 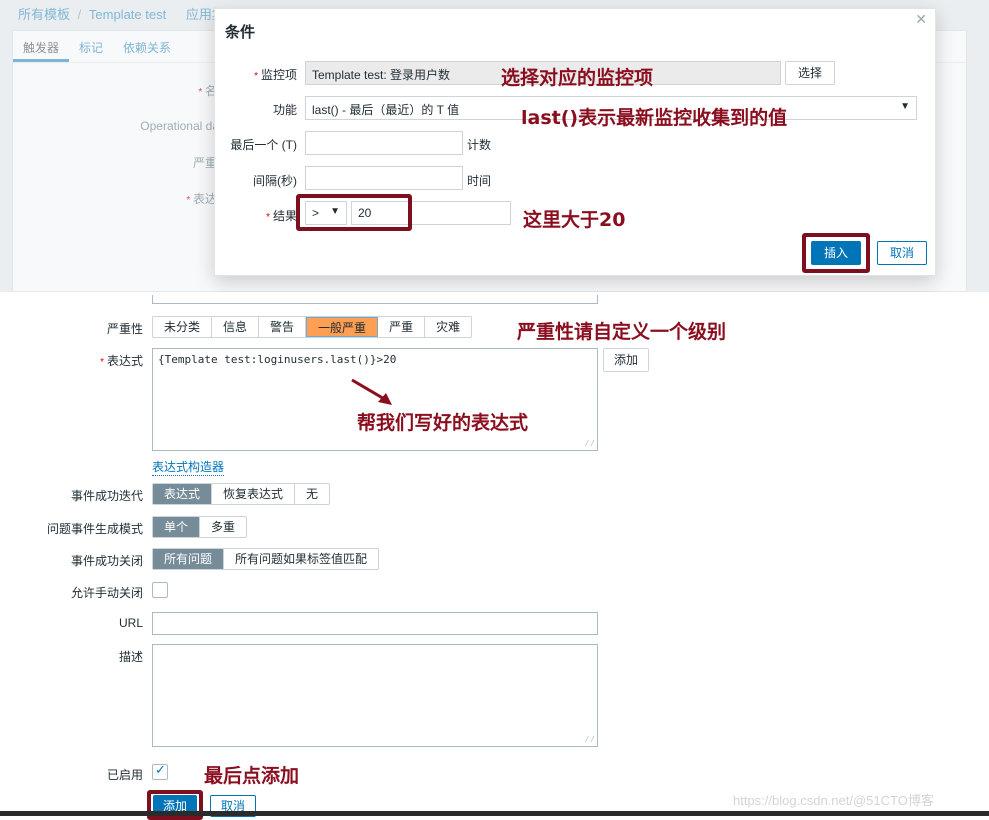 What do you see at coordinates (188, 467) in the screenshot?
I see `expression-builder-link: 表达式构造器` at bounding box center [188, 467].